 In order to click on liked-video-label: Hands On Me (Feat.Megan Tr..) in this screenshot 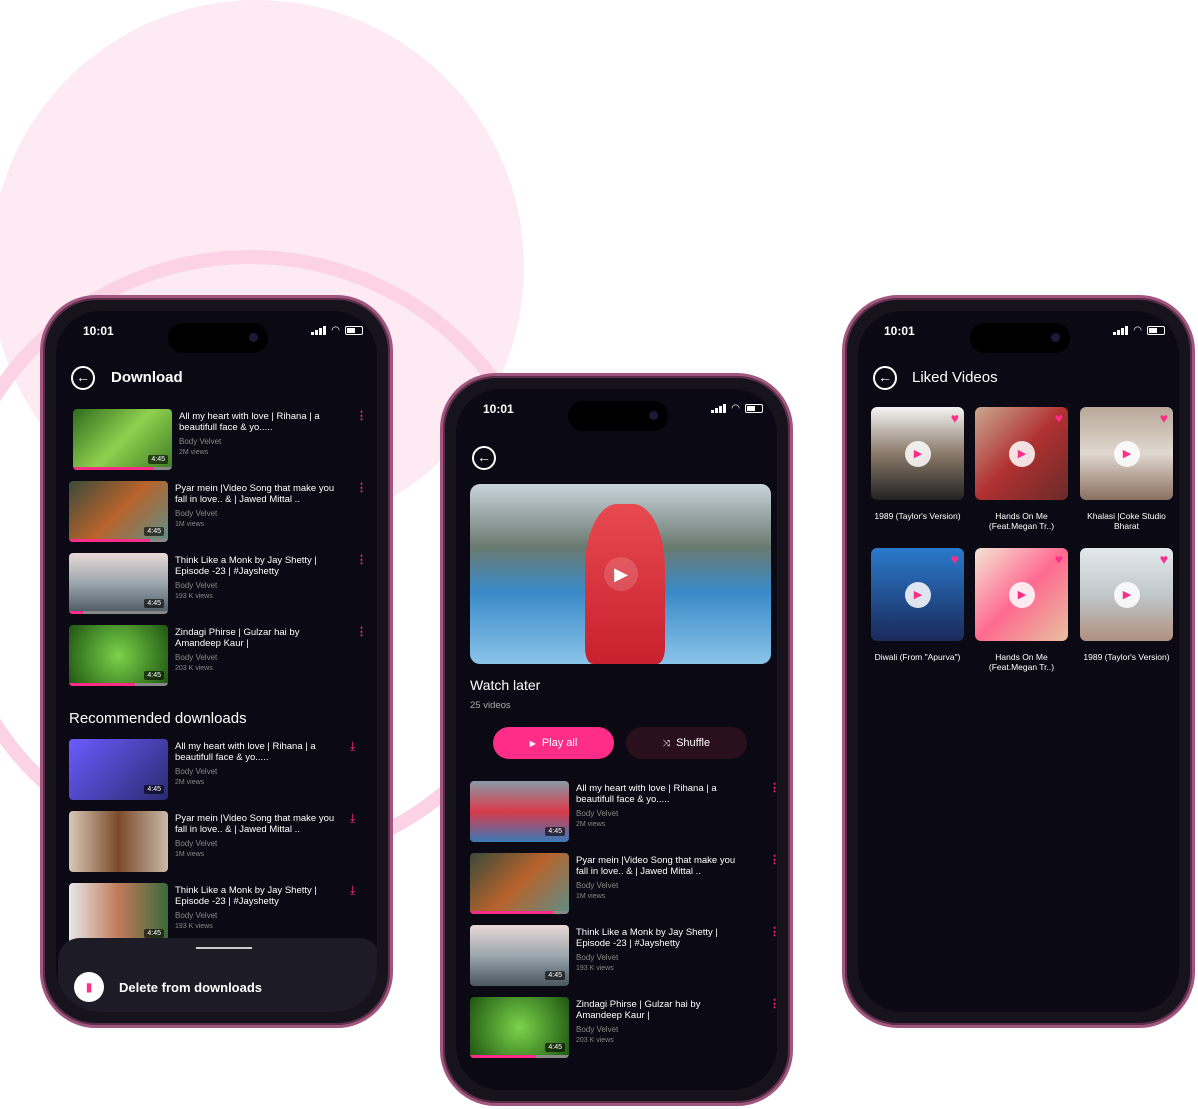, I will do `click(1021, 662)`.